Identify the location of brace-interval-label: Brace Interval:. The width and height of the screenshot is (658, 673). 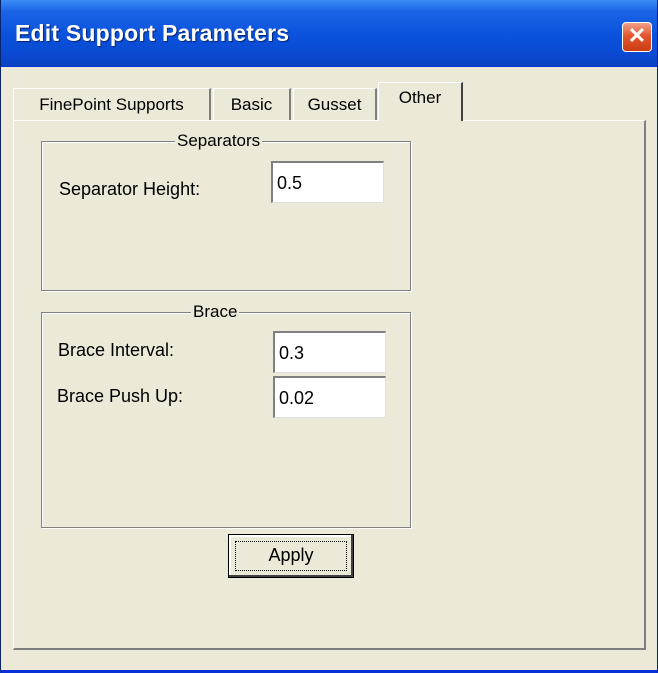
(116, 350).